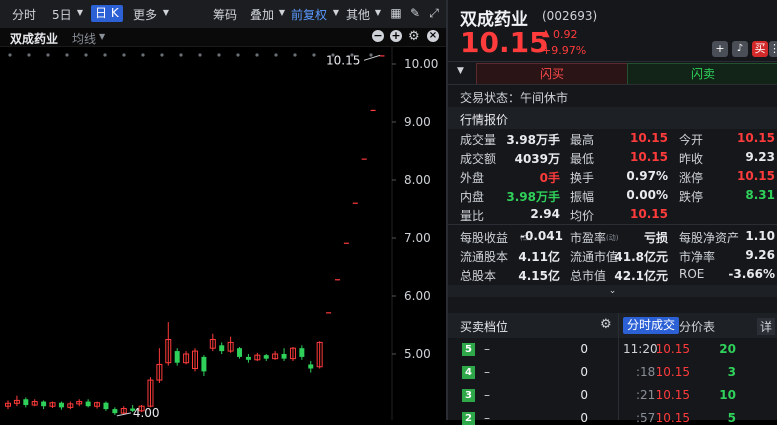 The width and height of the screenshot is (777, 425). Describe the element at coordinates (417, 296) in the screenshot. I see `y-tick-label: 6.00` at that location.